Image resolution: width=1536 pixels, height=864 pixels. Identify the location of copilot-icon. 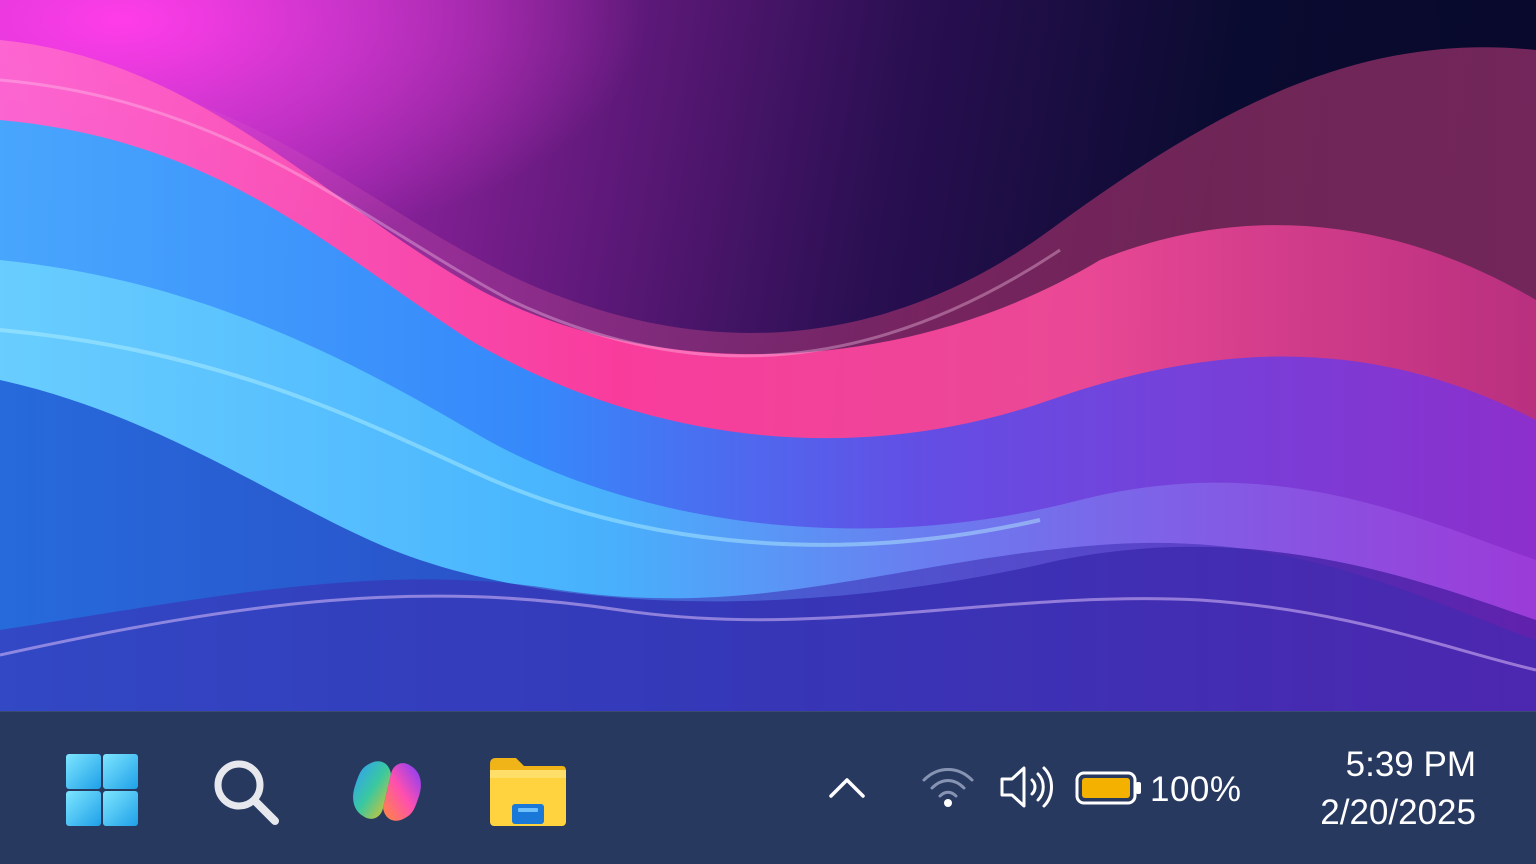
(387, 791).